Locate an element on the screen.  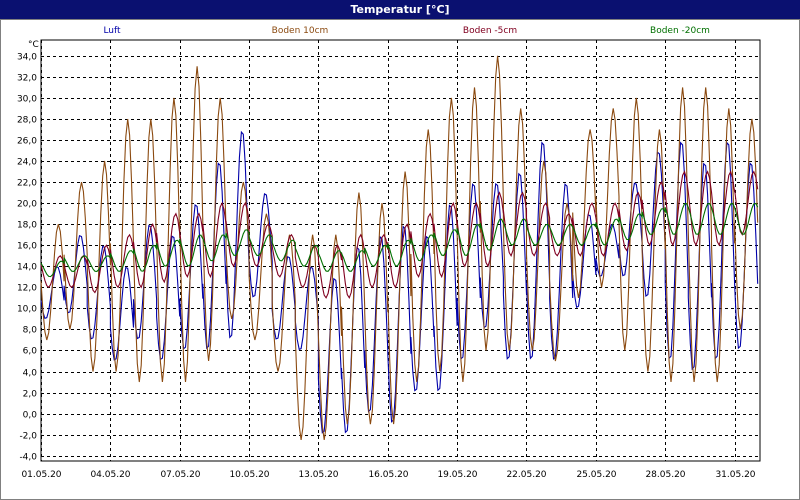
y-tick-label: 12,0 is located at coordinates (27, 289).